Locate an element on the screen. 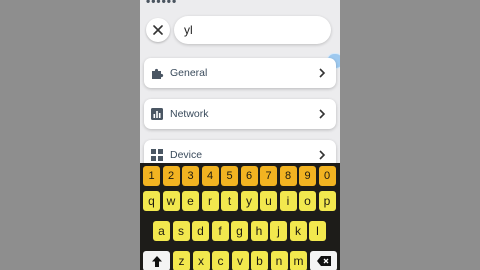  shift-arrow-icon is located at coordinates (156, 261).